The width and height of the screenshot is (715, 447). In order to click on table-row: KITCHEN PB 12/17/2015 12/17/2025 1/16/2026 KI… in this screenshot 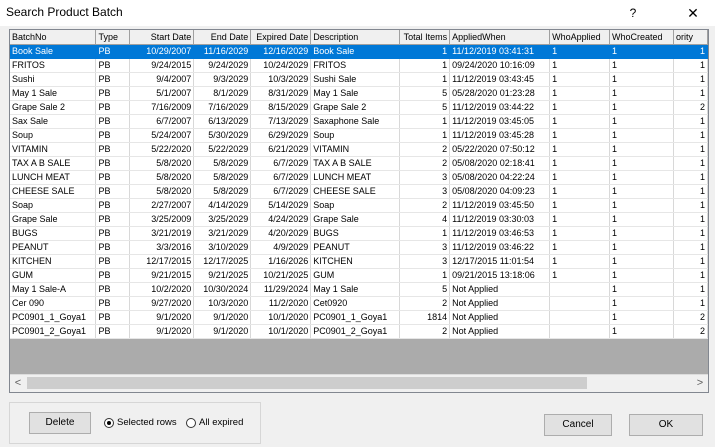, I will do `click(359, 261)`.